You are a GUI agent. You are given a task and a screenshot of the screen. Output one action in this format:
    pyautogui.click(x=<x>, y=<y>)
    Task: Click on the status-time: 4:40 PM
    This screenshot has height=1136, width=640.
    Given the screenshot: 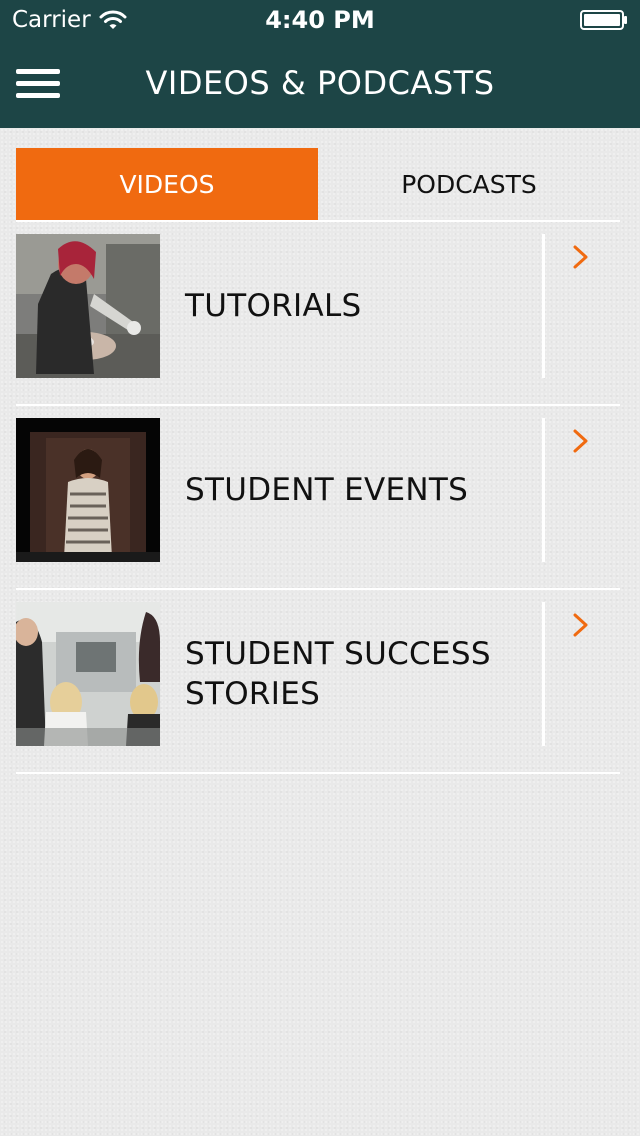 What is the action you would take?
    pyautogui.click(x=320, y=20)
    